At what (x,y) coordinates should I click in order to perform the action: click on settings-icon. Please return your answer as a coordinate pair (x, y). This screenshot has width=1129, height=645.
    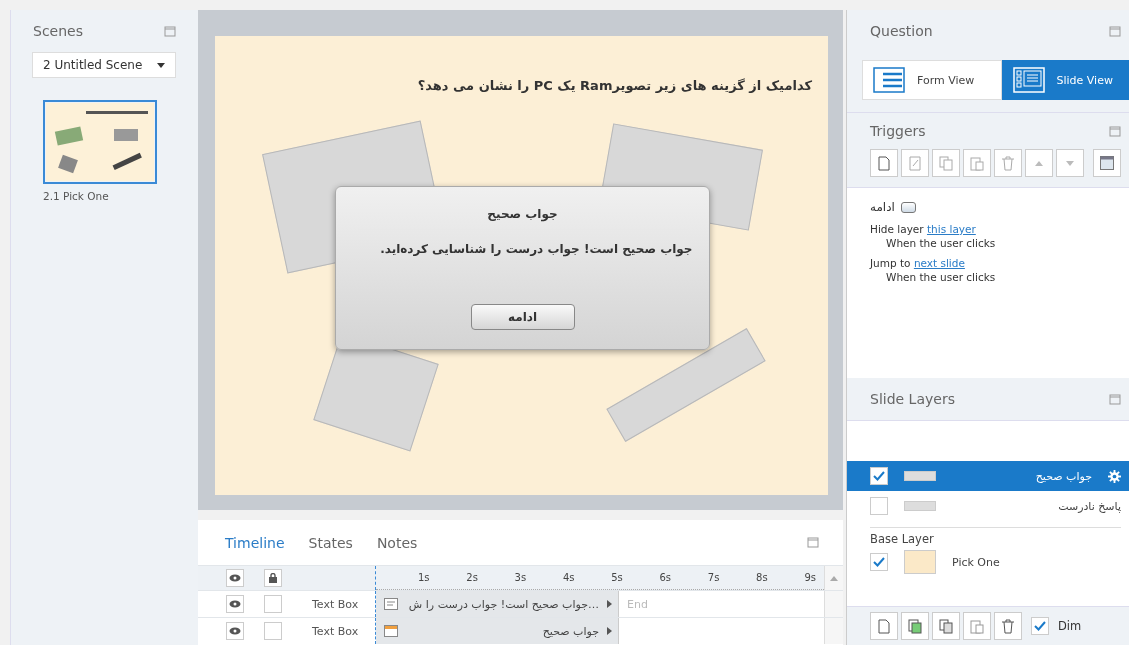
    Looking at the image, I should click on (1114, 476).